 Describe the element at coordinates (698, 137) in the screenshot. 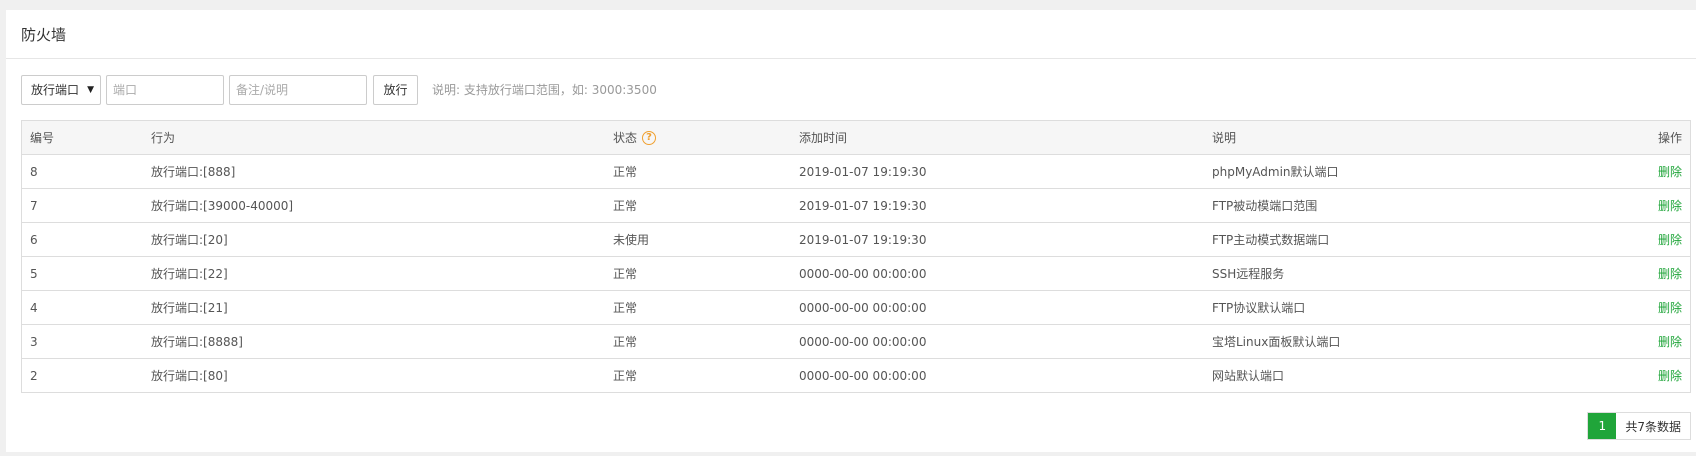

I see `header-status: 状态 ?` at that location.